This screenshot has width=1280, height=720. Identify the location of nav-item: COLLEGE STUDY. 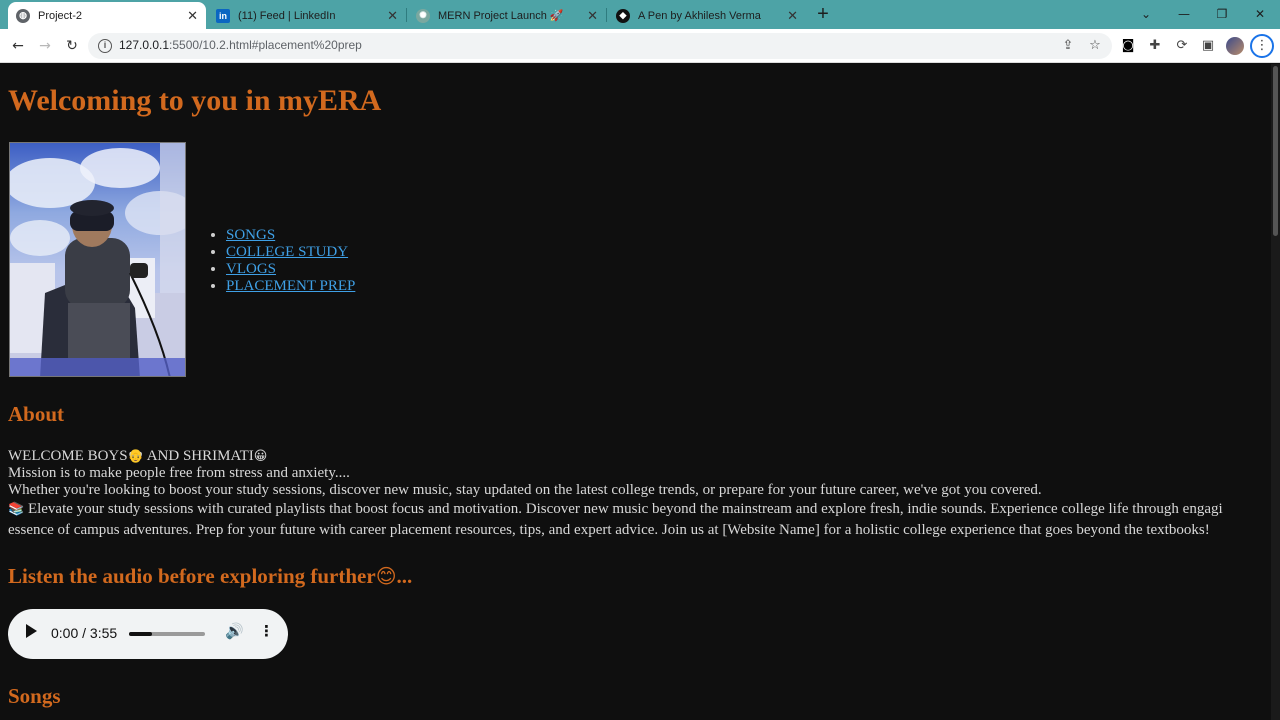
(290, 252).